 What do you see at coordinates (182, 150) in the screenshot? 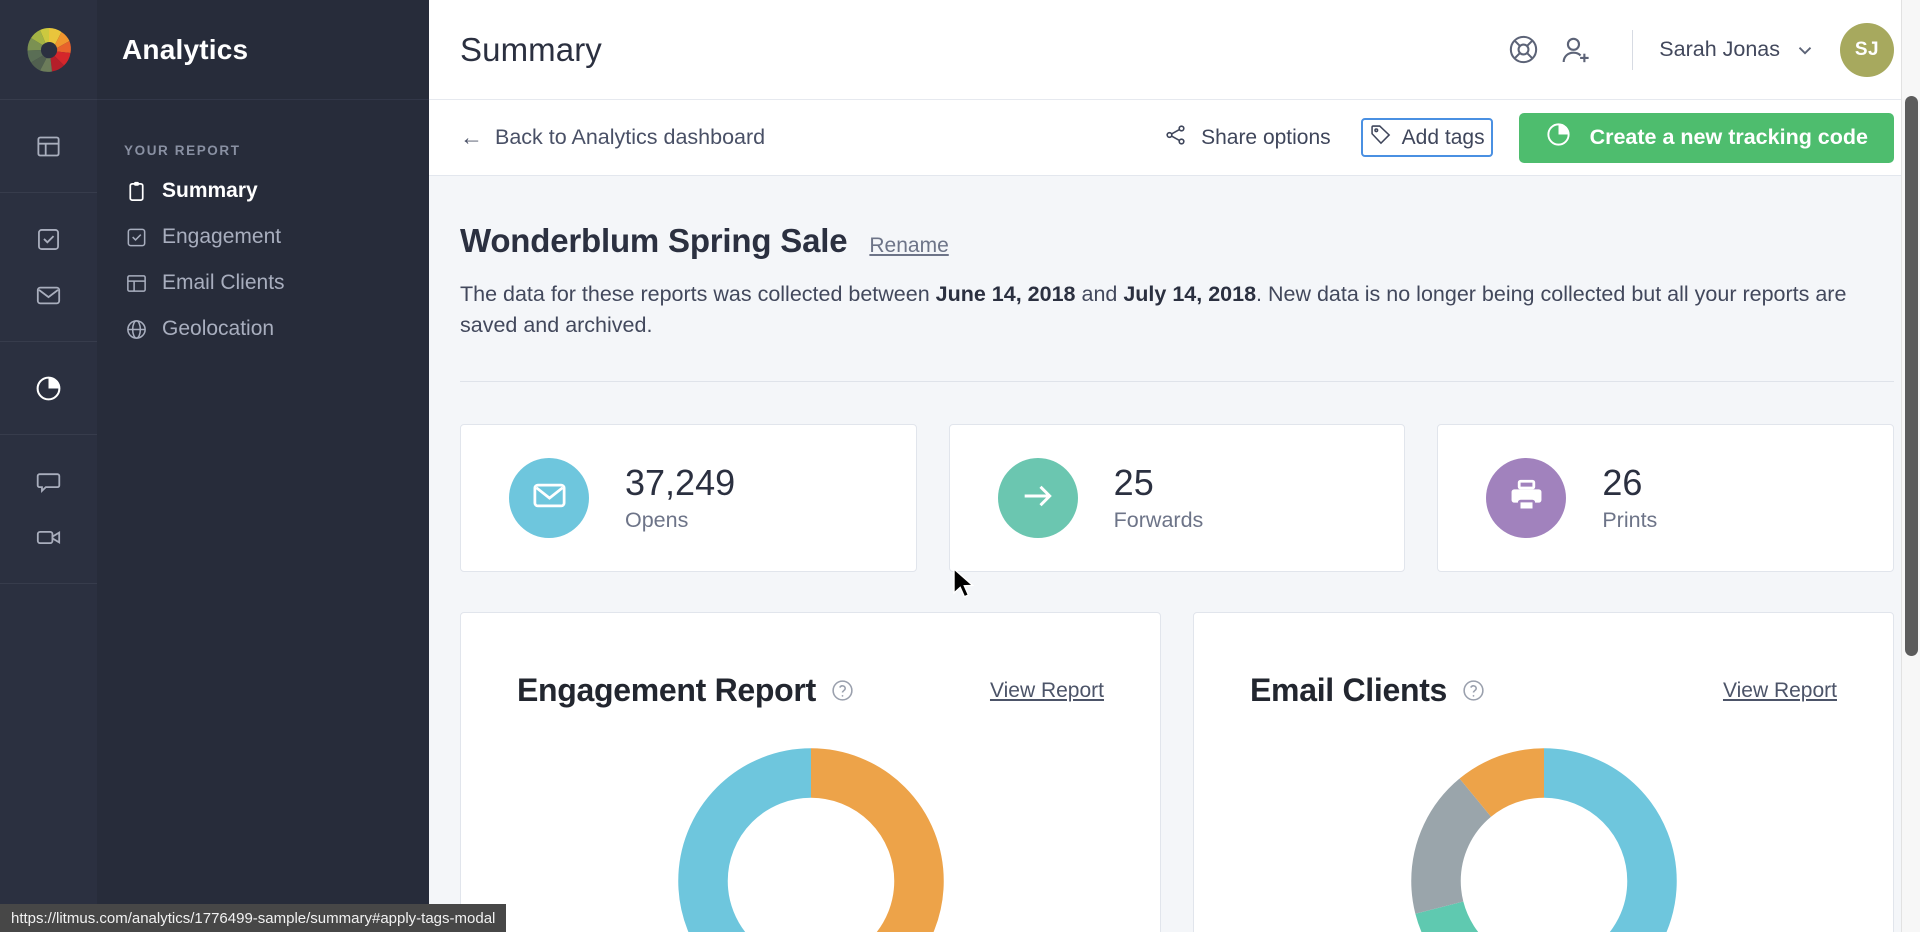
I see `nav-section-label: YOUR REPORT` at bounding box center [182, 150].